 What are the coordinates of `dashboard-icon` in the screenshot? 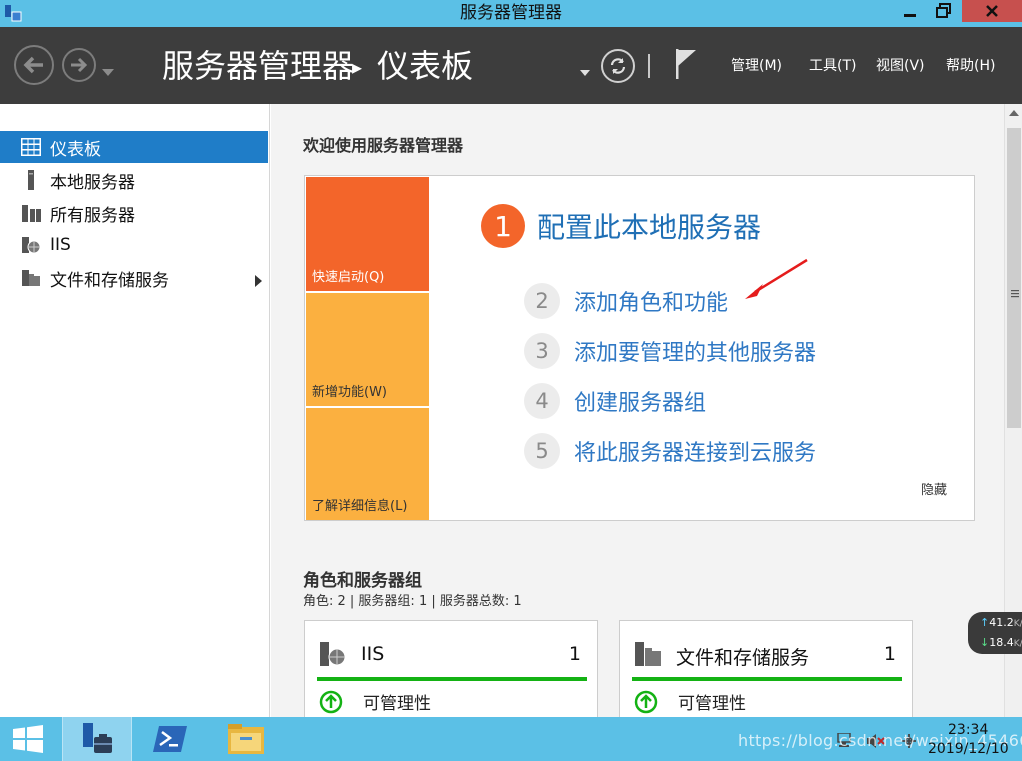 It's located at (31, 147).